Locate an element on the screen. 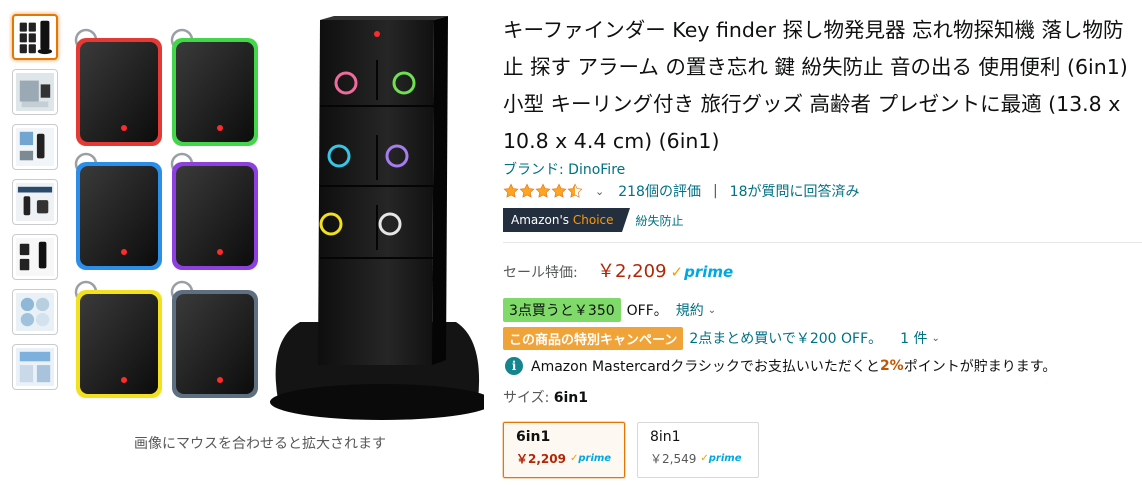 This screenshot has width=1142, height=485. title-line-3: 小型 キーリング付き 旅行グッズ 高齢者 プレゼントに最適 (13.8 x is located at coordinates (812, 104).